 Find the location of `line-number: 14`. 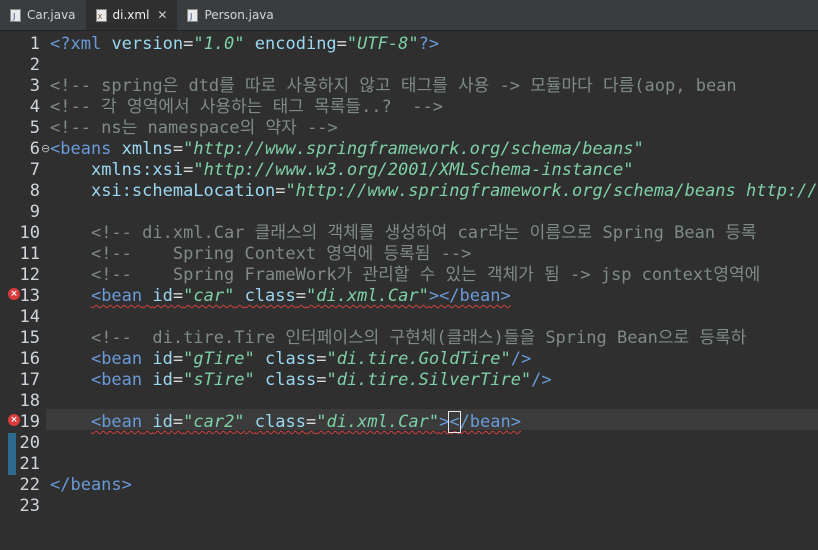

line-number: 14 is located at coordinates (29, 317).